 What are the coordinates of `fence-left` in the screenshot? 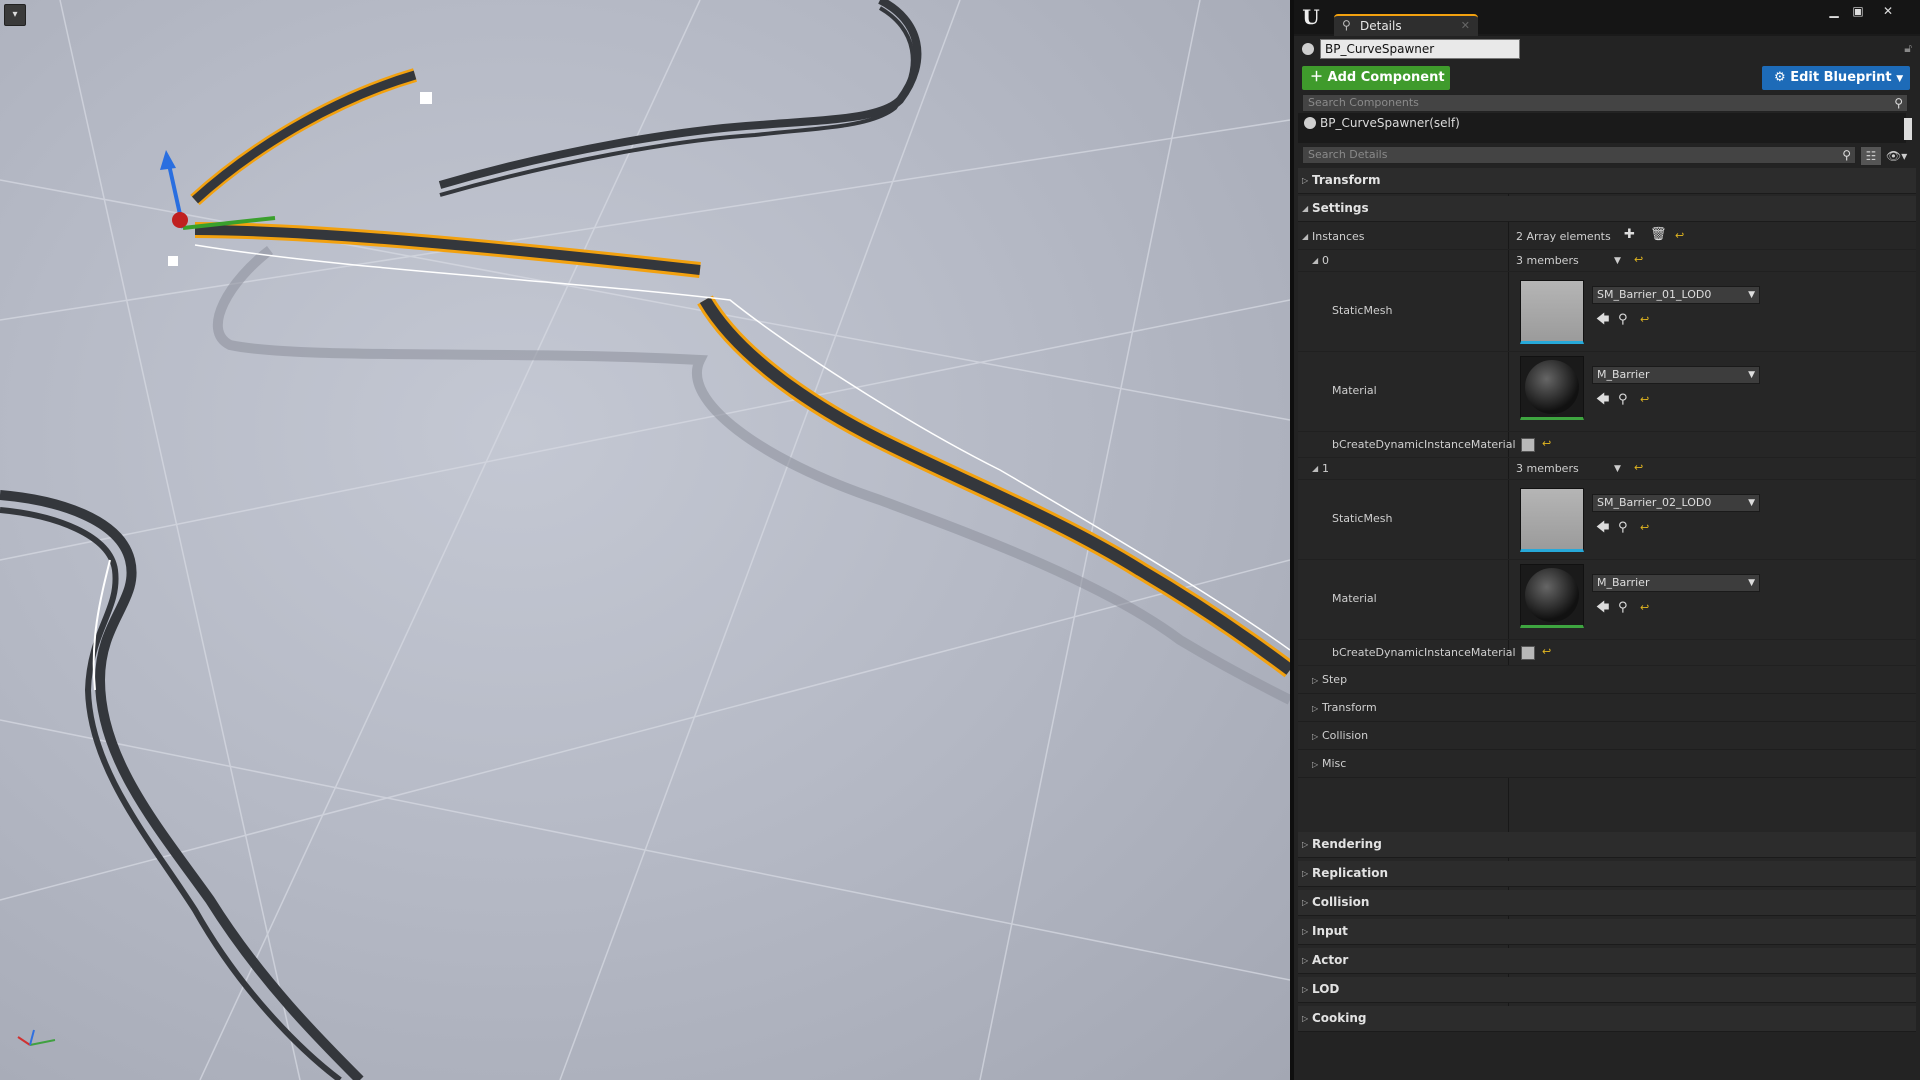 It's located at (182, 785).